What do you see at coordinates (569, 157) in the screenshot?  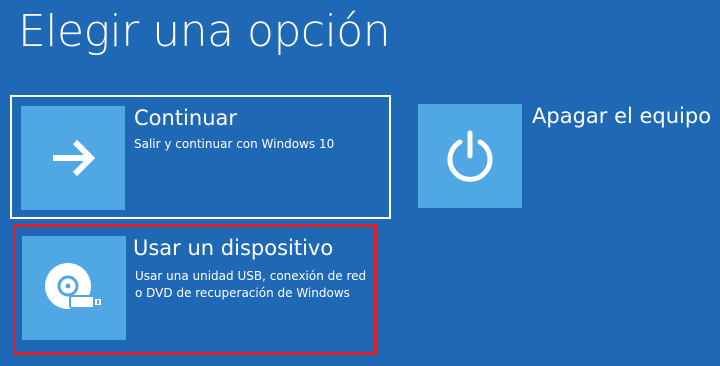 I see `shutdown-option: Apagar el equipo` at bounding box center [569, 157].